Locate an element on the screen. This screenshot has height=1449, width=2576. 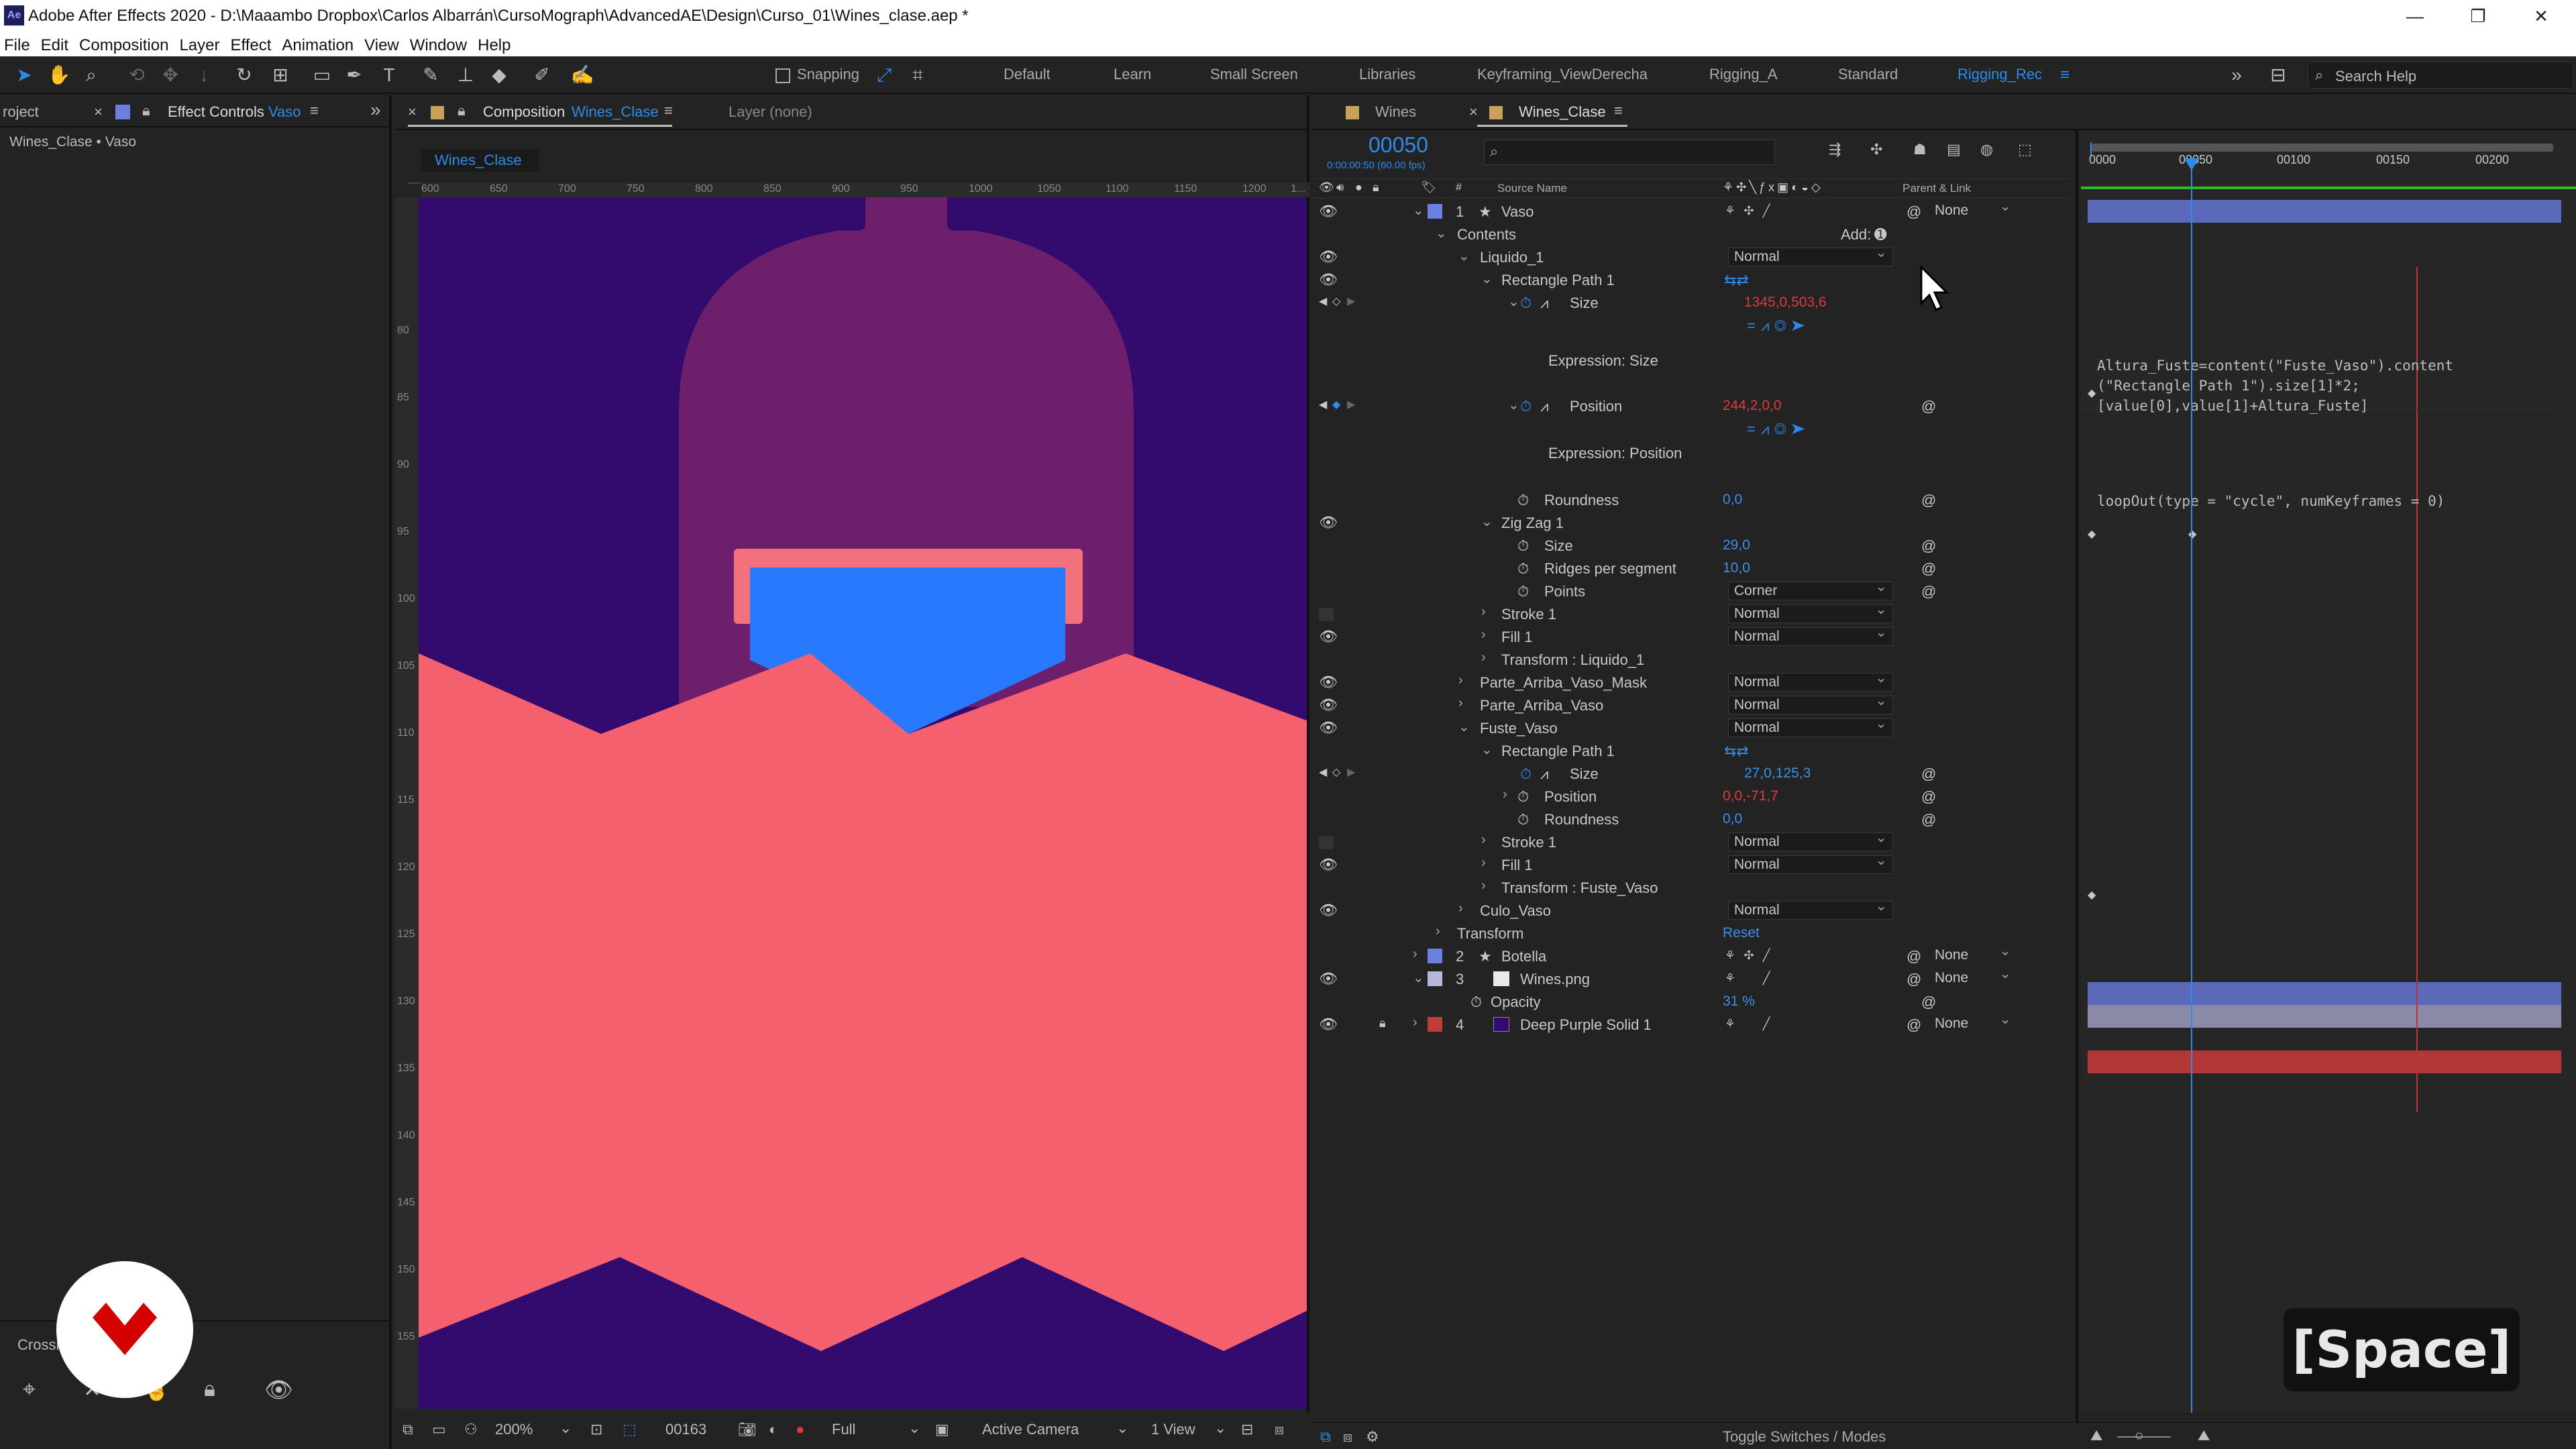
fuste-position-row: › ⏱ Position 0,0,-71,7 @ is located at coordinates (1691, 796).